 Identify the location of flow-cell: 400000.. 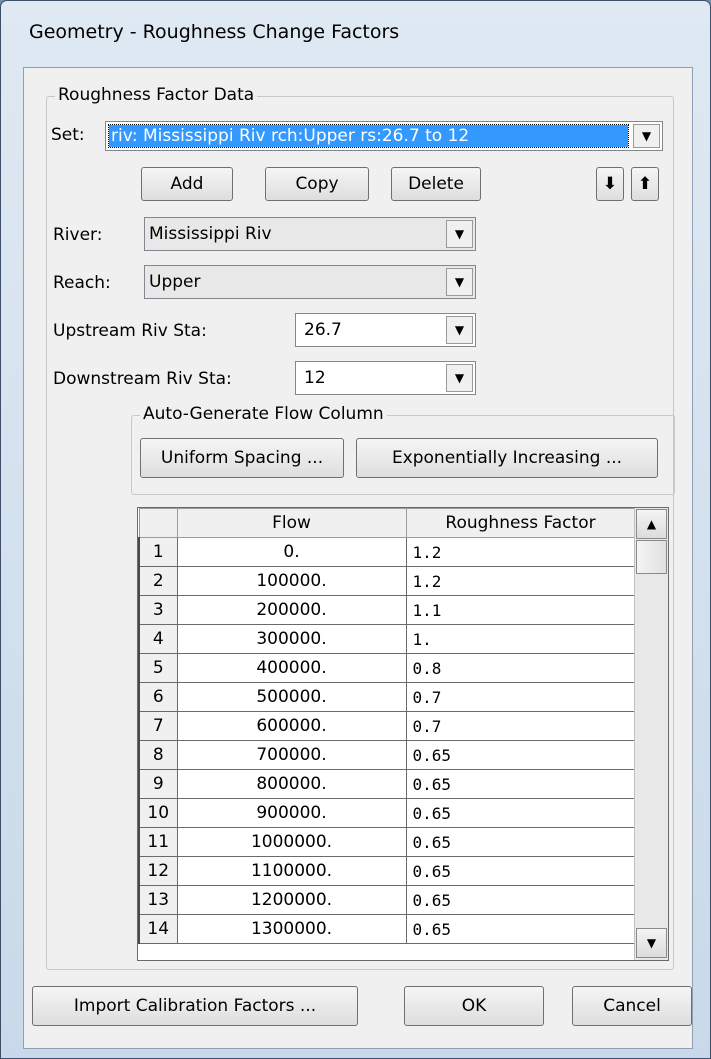
(291, 668).